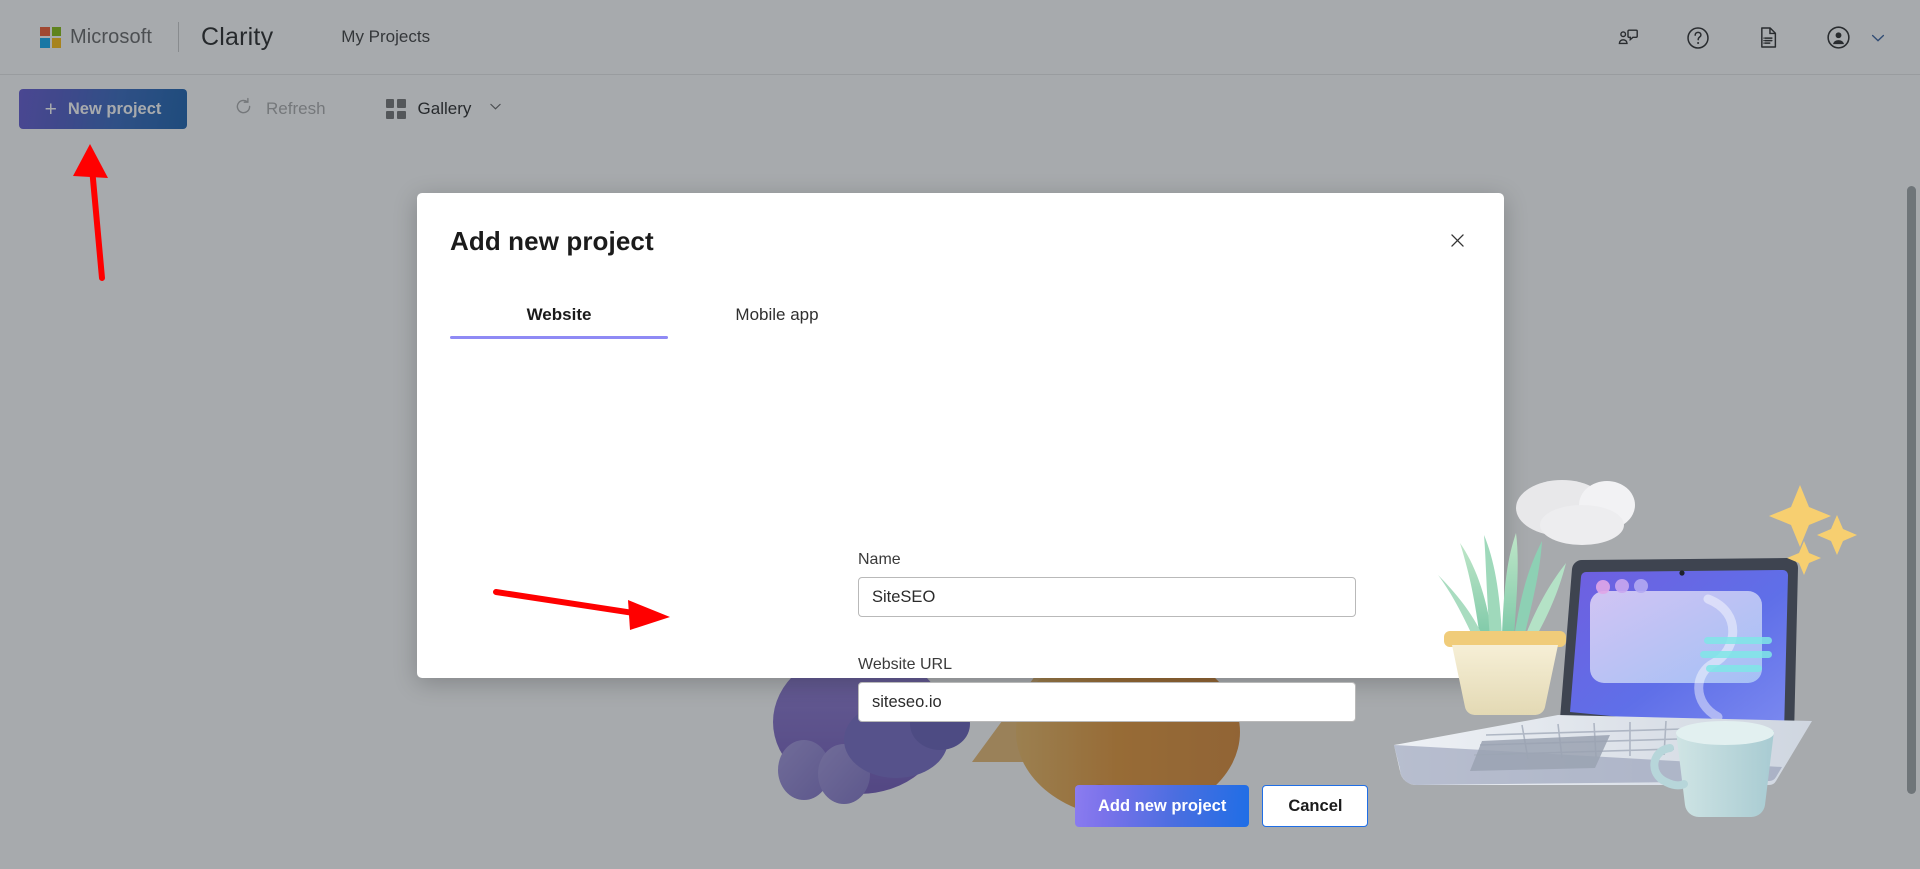 This screenshot has width=1920, height=869. I want to click on website-url-input, so click(1107, 702).